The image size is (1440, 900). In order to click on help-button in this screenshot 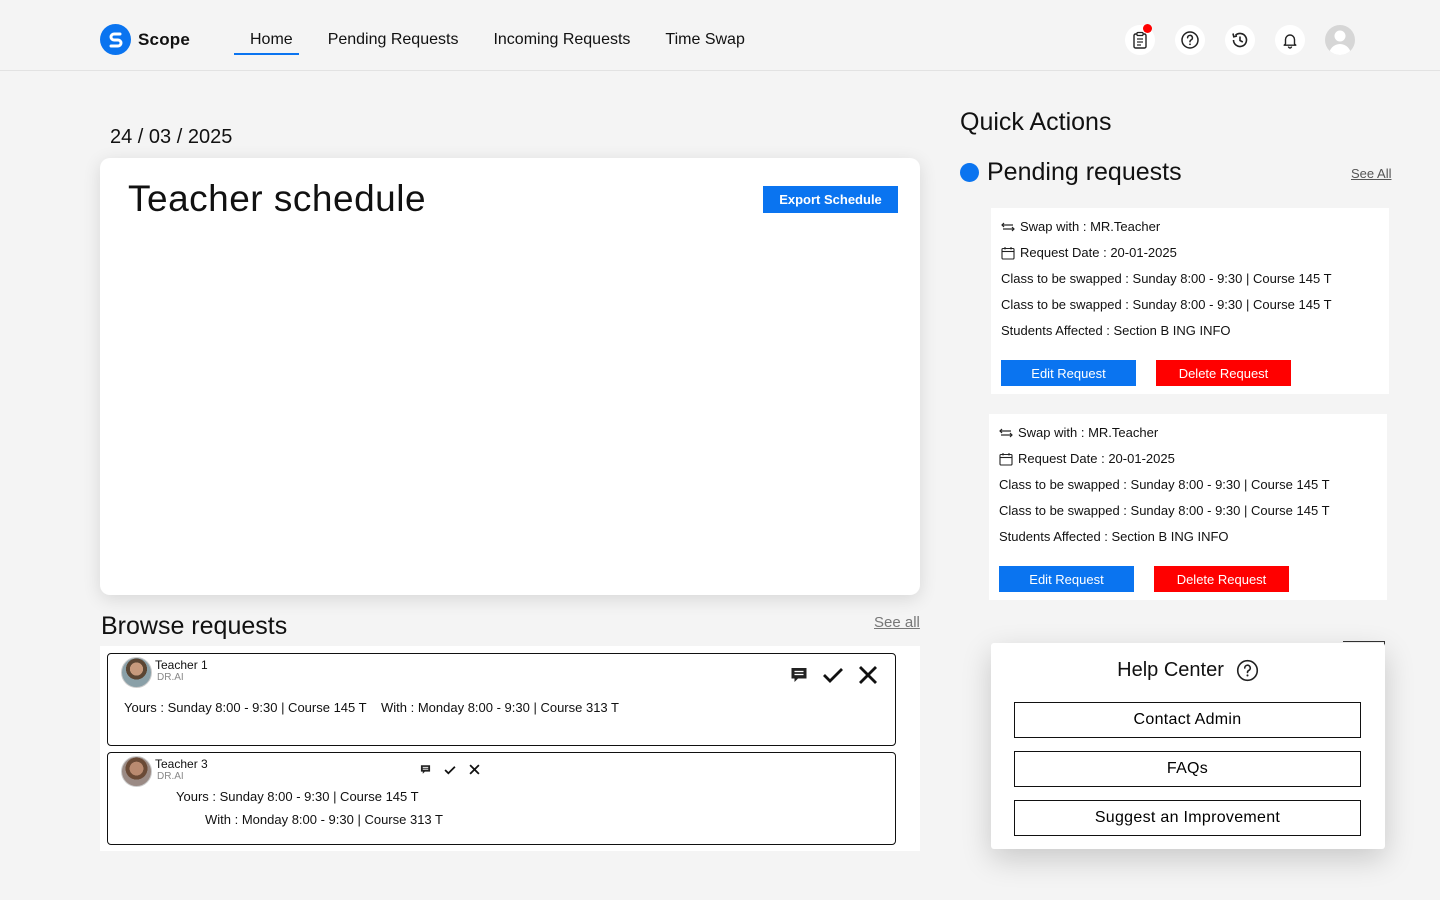, I will do `click(1190, 40)`.